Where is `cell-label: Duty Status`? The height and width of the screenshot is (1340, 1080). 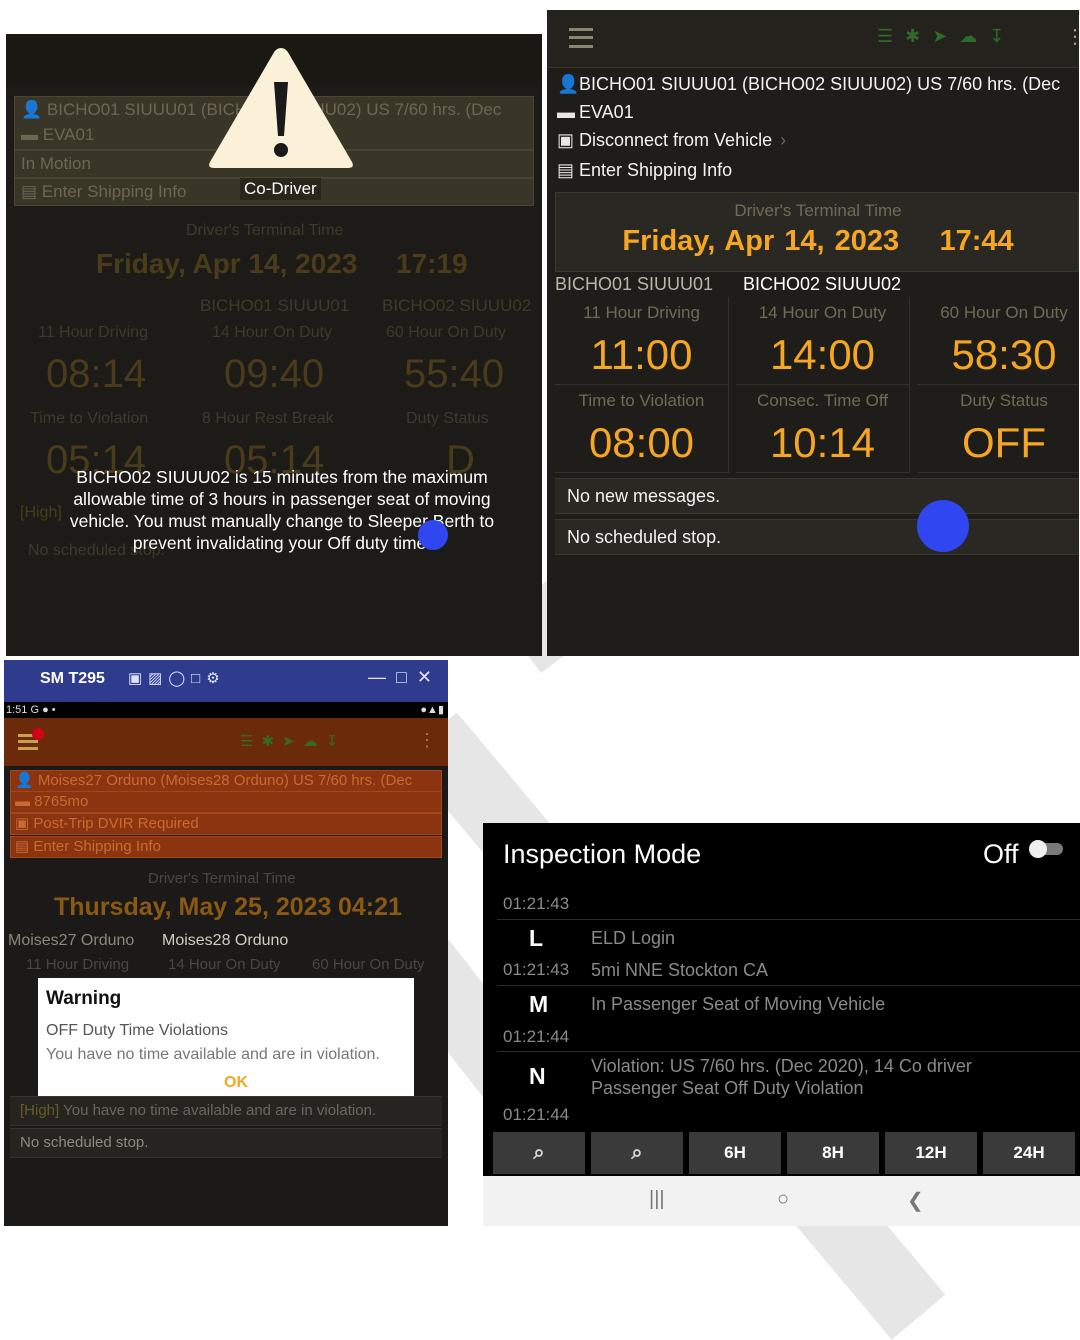 cell-label: Duty Status is located at coordinates (447, 418).